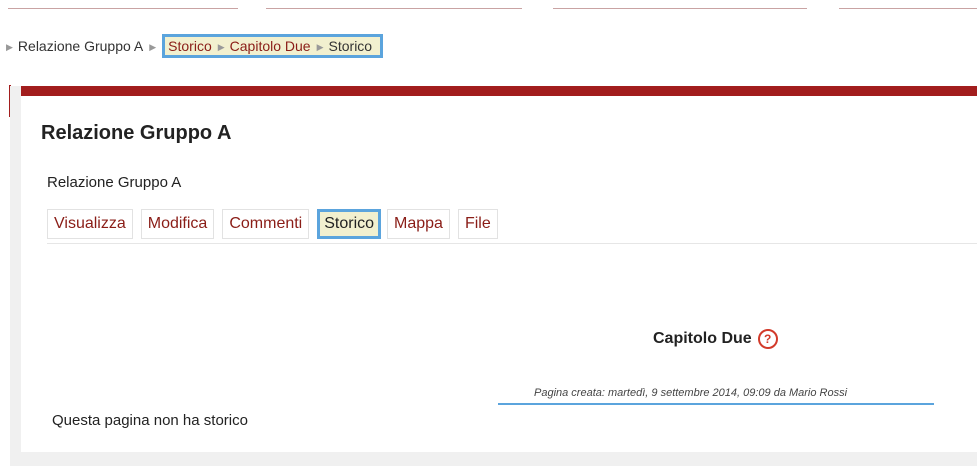 This screenshot has width=977, height=466. What do you see at coordinates (477, 224) in the screenshot?
I see `tab-files: File` at bounding box center [477, 224].